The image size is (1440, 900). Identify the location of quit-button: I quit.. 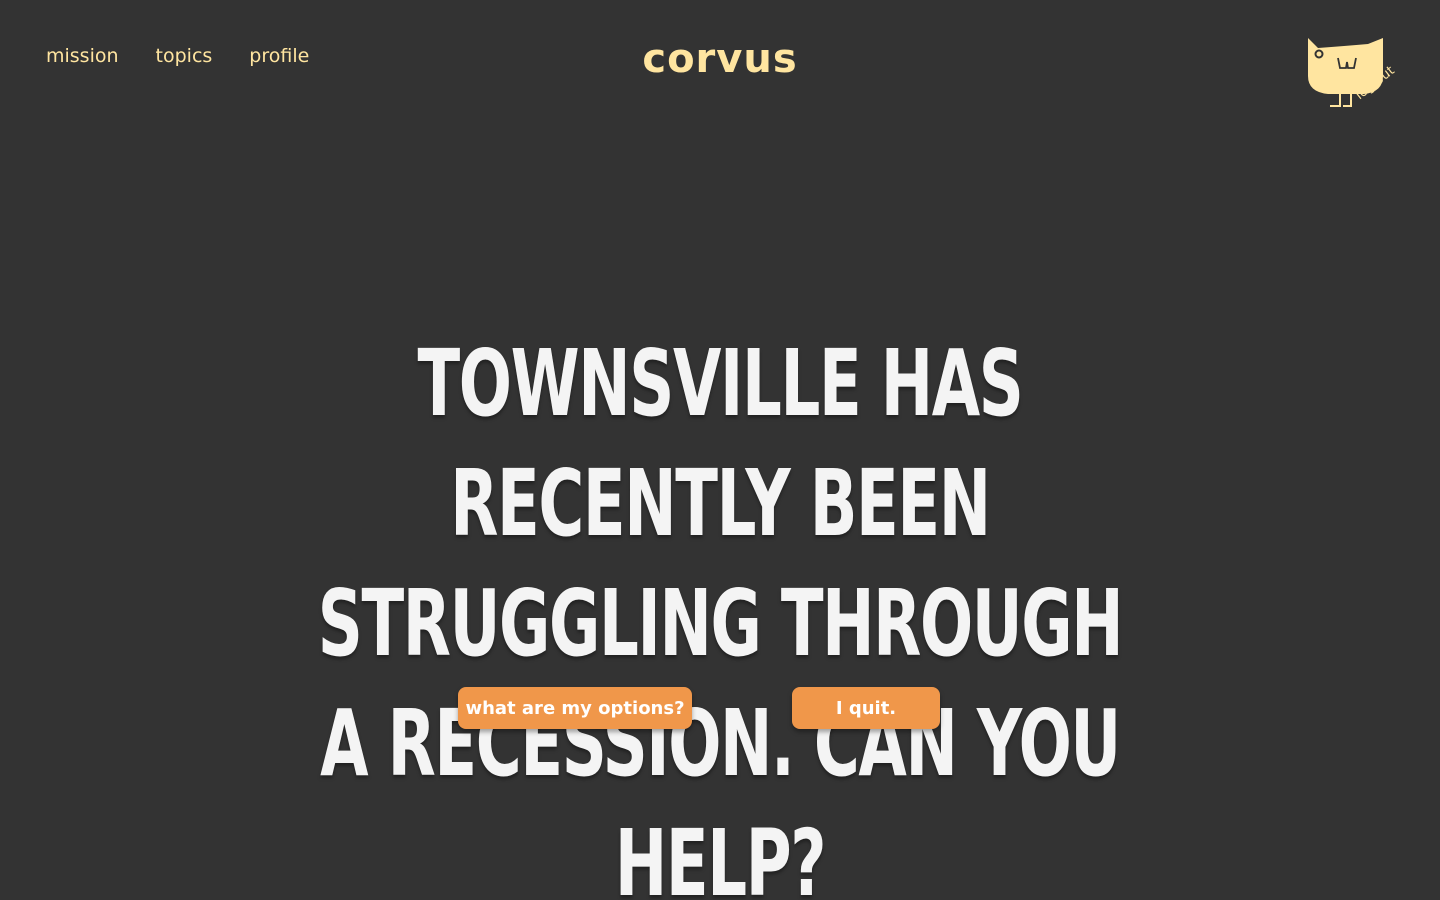
(866, 708).